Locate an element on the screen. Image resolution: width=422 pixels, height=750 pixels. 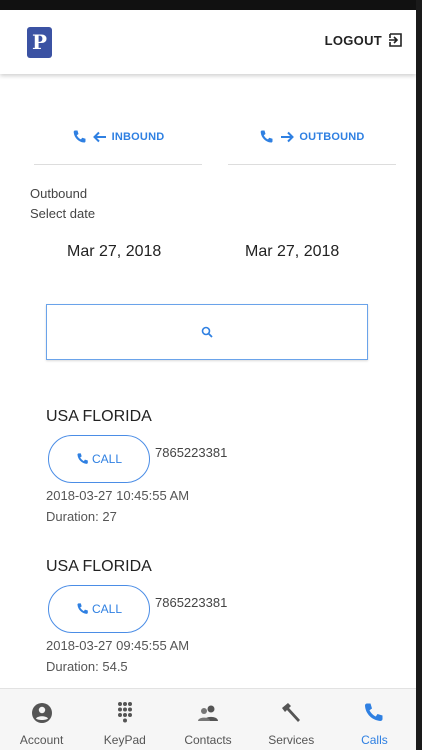
logout-button: LOGOUT is located at coordinates (364, 40).